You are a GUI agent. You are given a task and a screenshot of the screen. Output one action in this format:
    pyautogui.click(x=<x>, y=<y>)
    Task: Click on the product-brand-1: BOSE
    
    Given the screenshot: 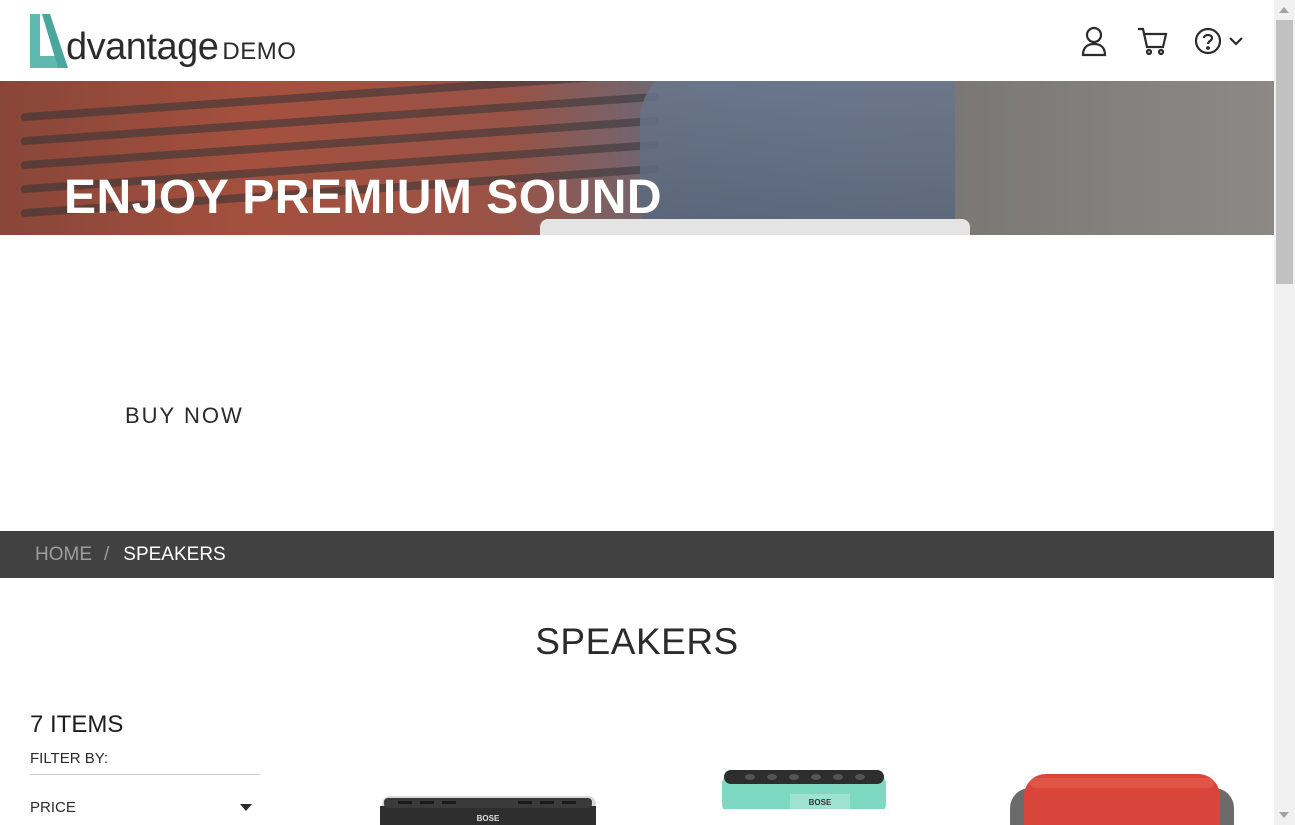 What is the action you would take?
    pyautogui.click(x=488, y=818)
    